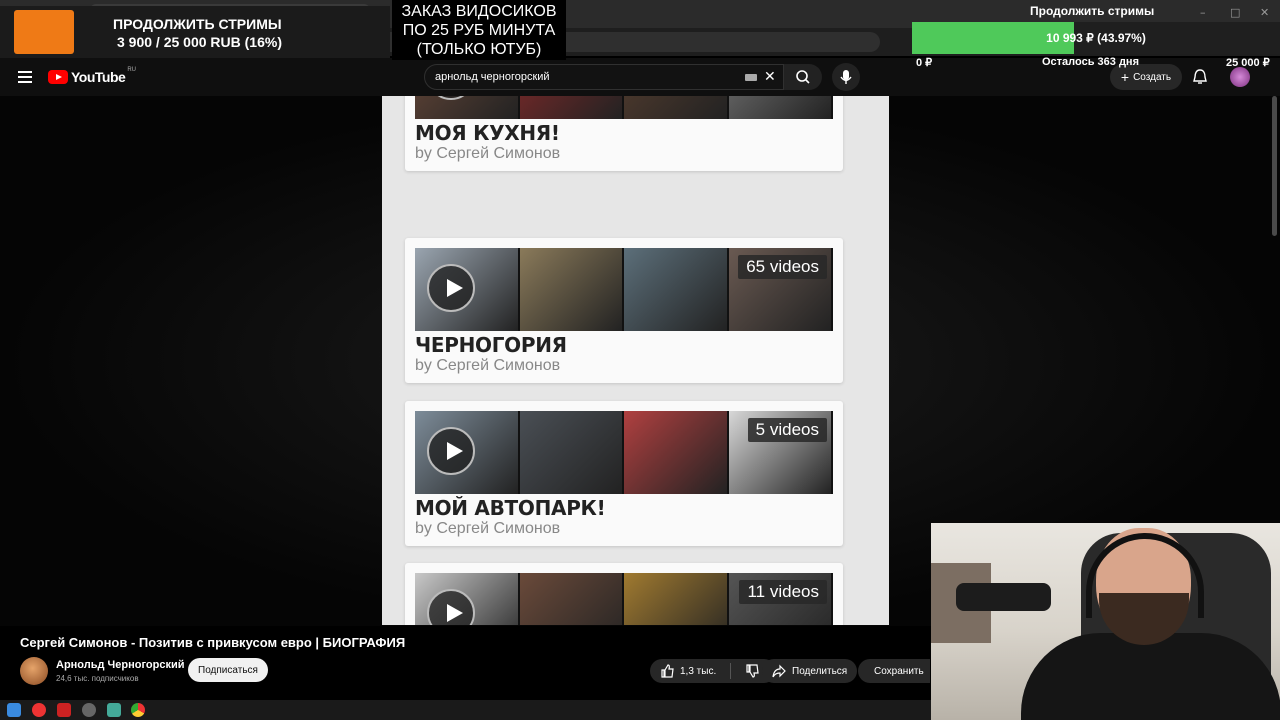 This screenshot has height=720, width=1280. I want to click on playlist-thumbnails: 5 videos, so click(624, 452).